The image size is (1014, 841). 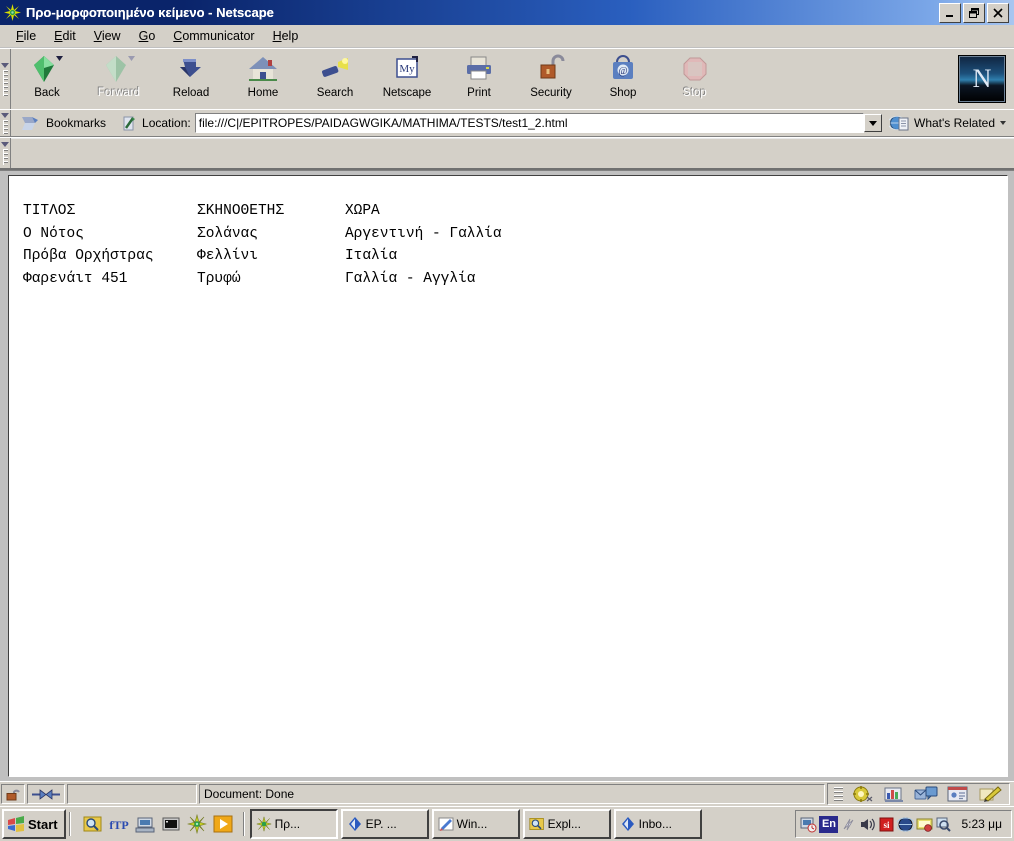 I want to click on start-label: Start, so click(x=43, y=824).